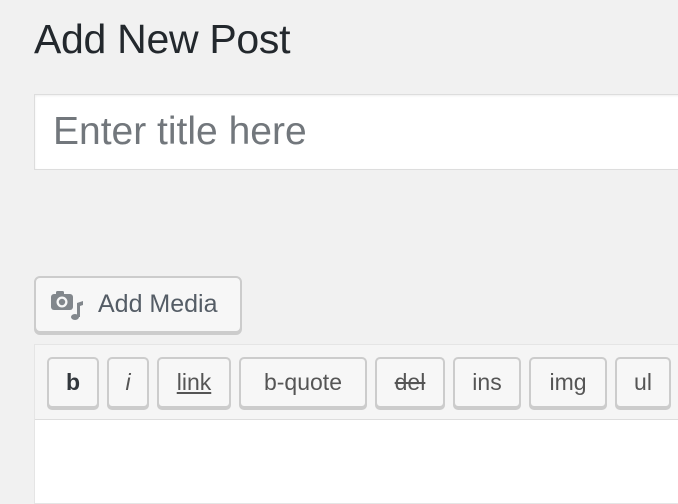  Describe the element at coordinates (162, 39) in the screenshot. I see `page-title: Add New Post` at that location.